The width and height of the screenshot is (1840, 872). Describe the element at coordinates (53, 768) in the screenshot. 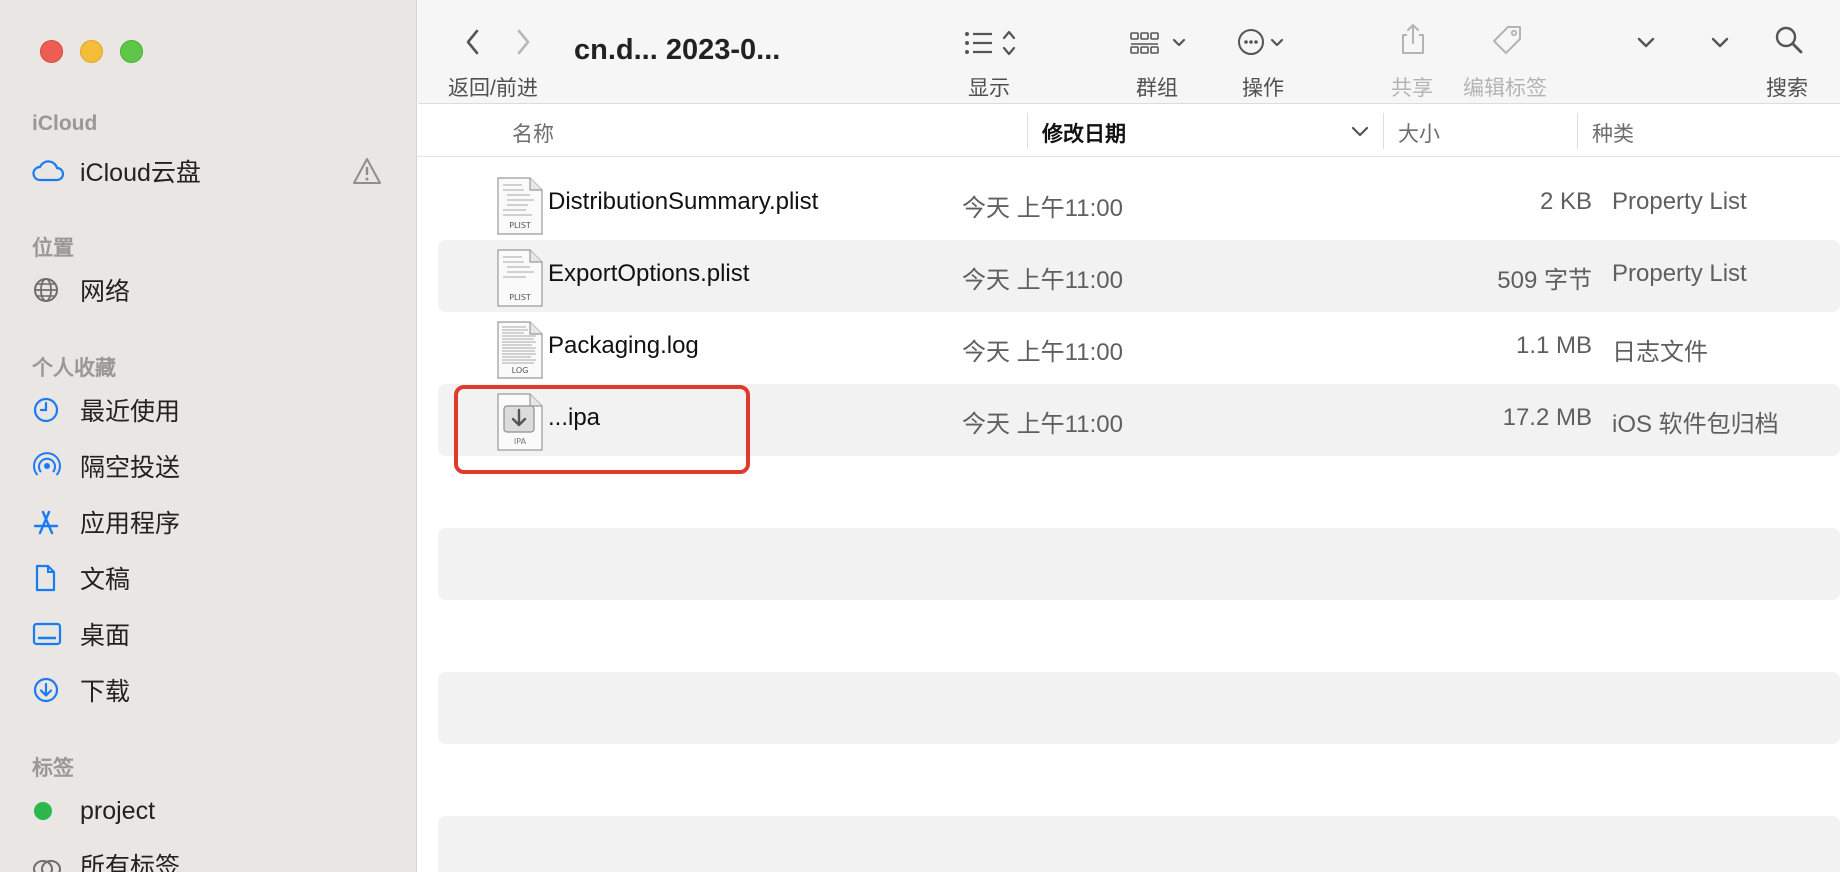

I see `sidebar-section-tags: 标签` at that location.